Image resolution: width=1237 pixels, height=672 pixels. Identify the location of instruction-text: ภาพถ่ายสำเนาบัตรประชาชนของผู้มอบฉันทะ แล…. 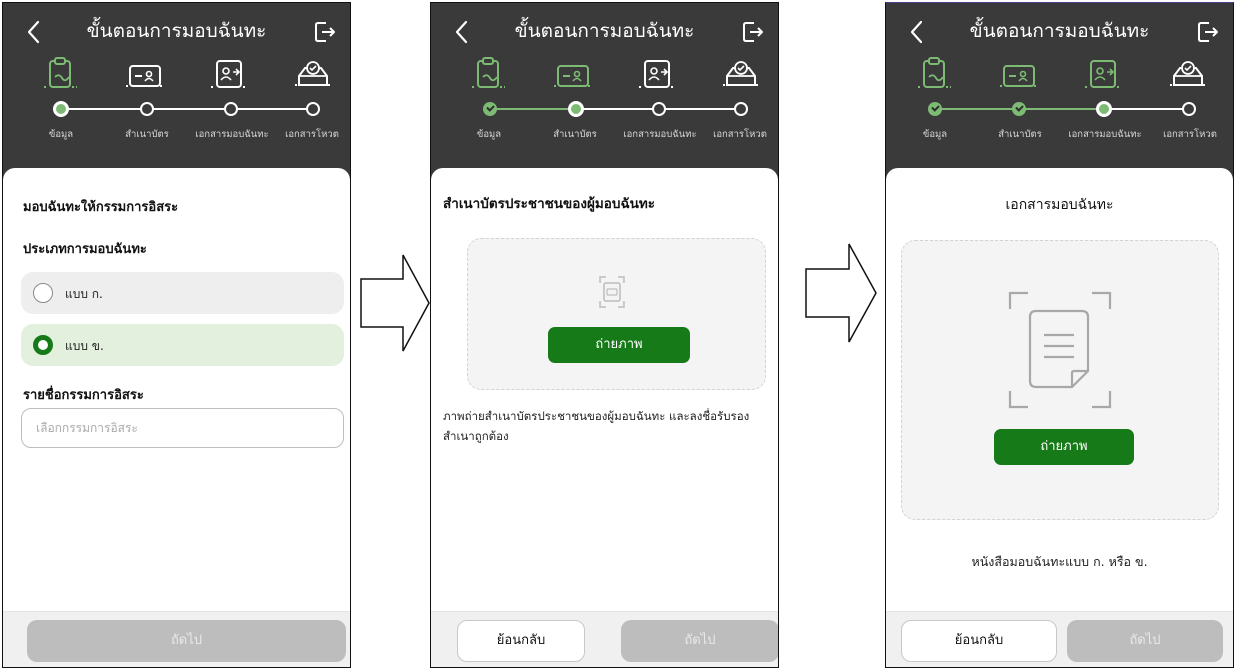
(596, 426).